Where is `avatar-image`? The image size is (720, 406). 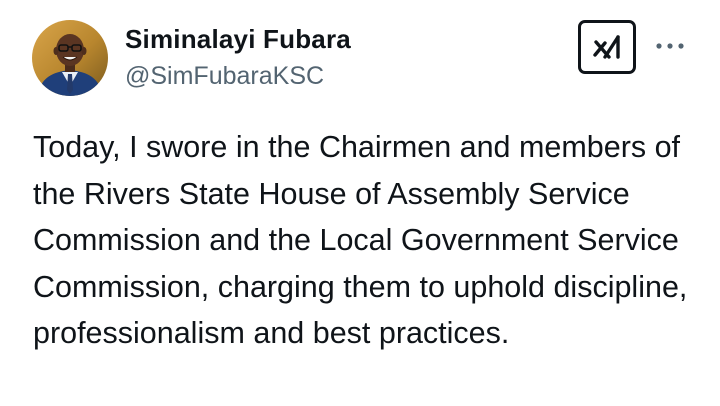
avatar-image is located at coordinates (70, 58).